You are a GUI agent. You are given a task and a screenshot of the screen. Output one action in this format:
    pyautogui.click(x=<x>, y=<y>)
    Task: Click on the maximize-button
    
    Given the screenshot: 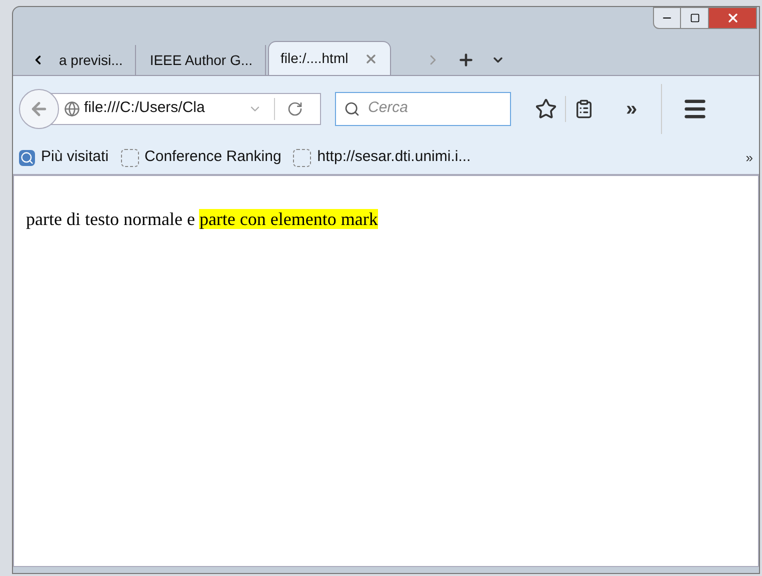 What is the action you would take?
    pyautogui.click(x=695, y=18)
    